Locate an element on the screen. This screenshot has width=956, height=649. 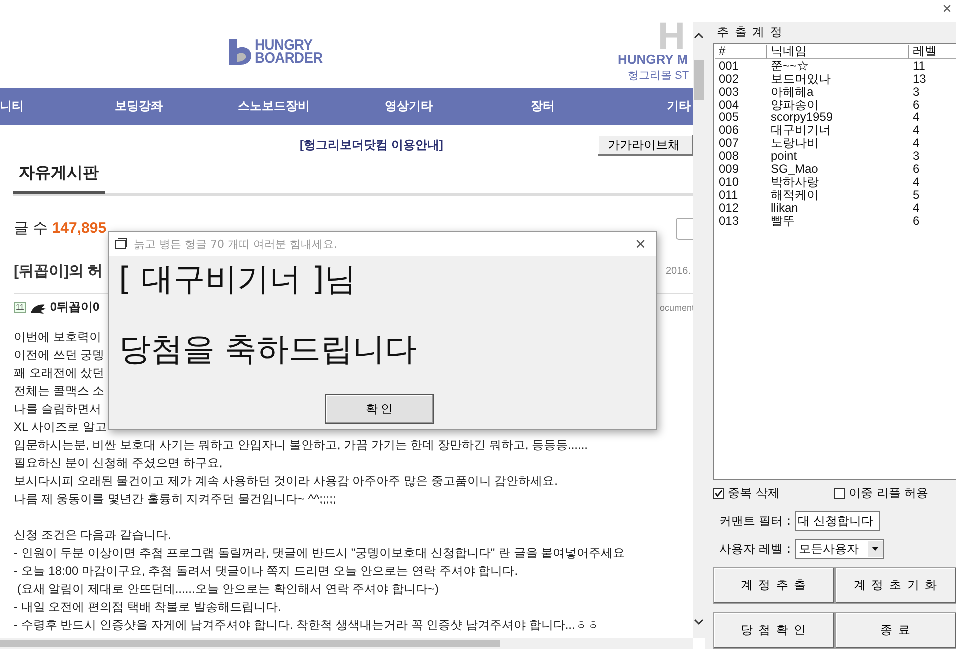
list-cell-text: 001 is located at coordinates (729, 66).